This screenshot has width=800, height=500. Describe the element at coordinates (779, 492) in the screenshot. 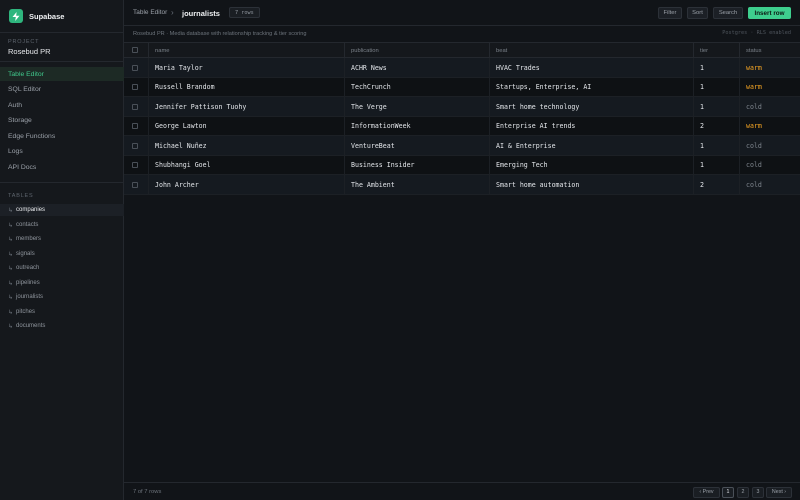

I see `next-page-button: Next ›` at that location.